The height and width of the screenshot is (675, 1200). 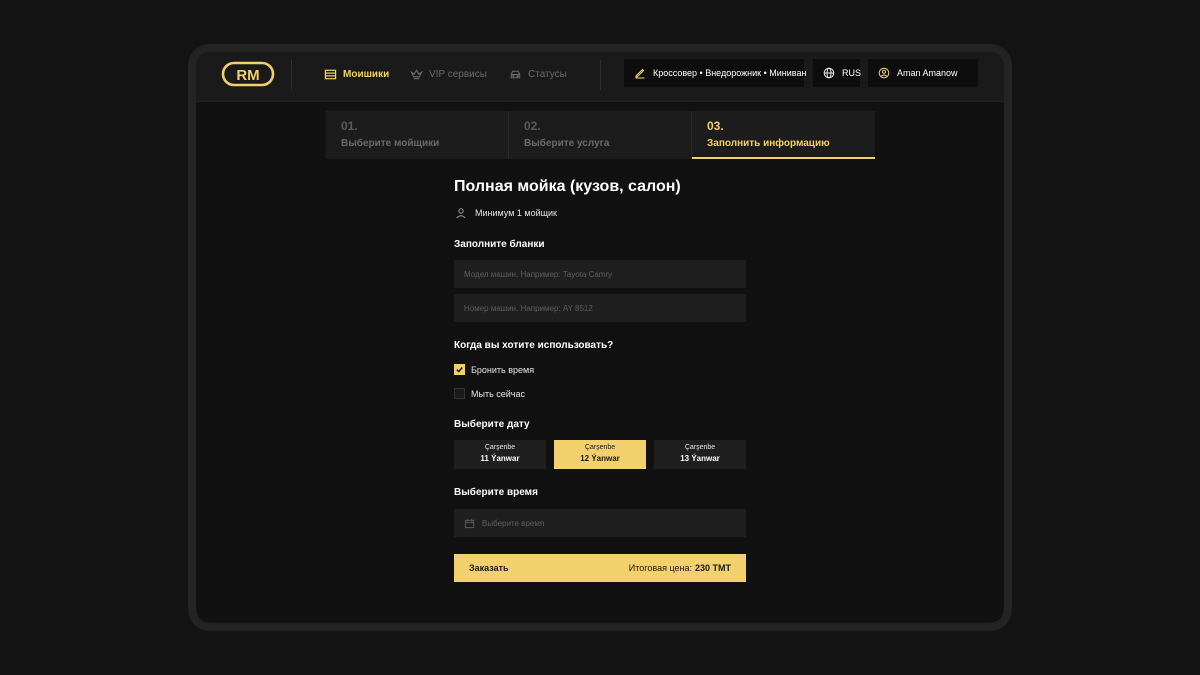 What do you see at coordinates (660, 568) in the screenshot?
I see `total-label: Итоговая цена:` at bounding box center [660, 568].